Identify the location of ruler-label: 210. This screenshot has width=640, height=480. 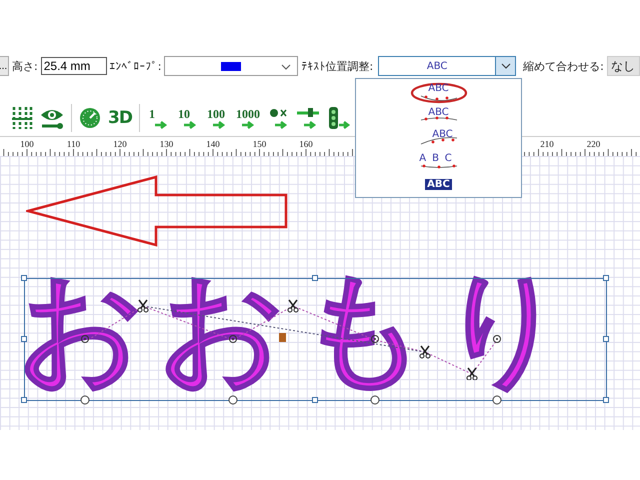
(547, 144).